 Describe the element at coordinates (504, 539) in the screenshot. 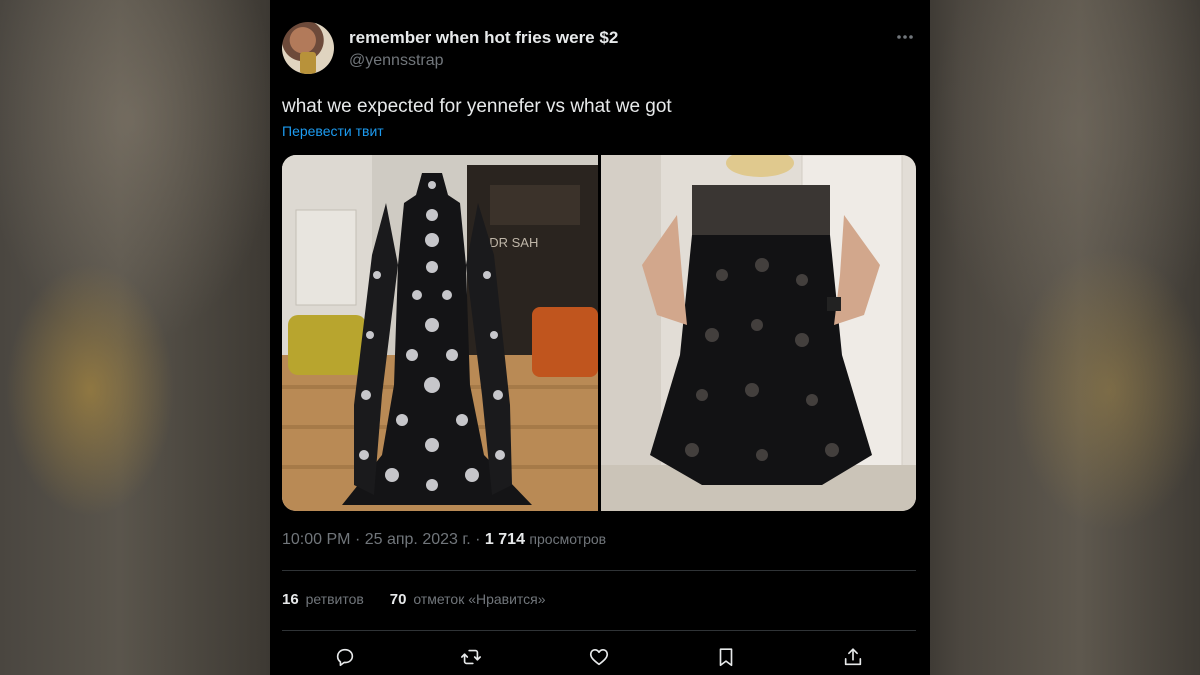

I see `views-count: 1 714` at that location.